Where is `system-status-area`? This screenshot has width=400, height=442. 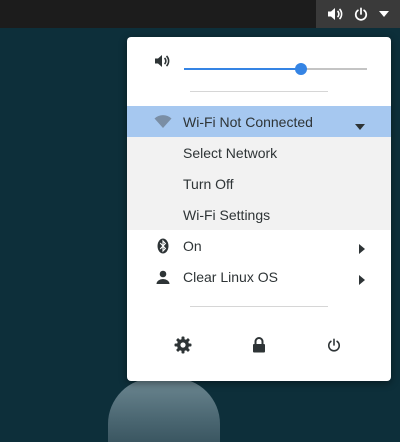
system-status-area is located at coordinates (358, 14).